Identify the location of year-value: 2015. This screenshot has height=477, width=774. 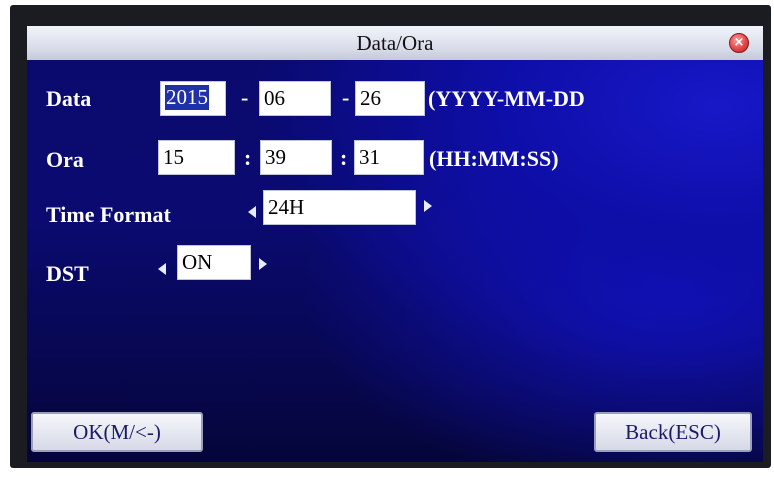
(187, 97).